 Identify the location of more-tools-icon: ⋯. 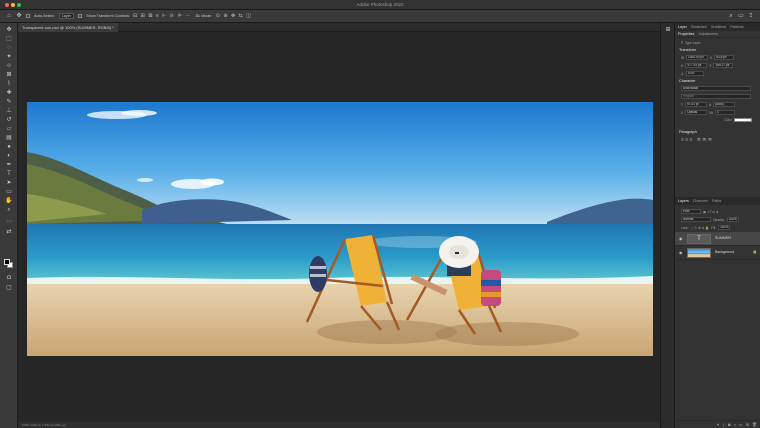
(9, 222).